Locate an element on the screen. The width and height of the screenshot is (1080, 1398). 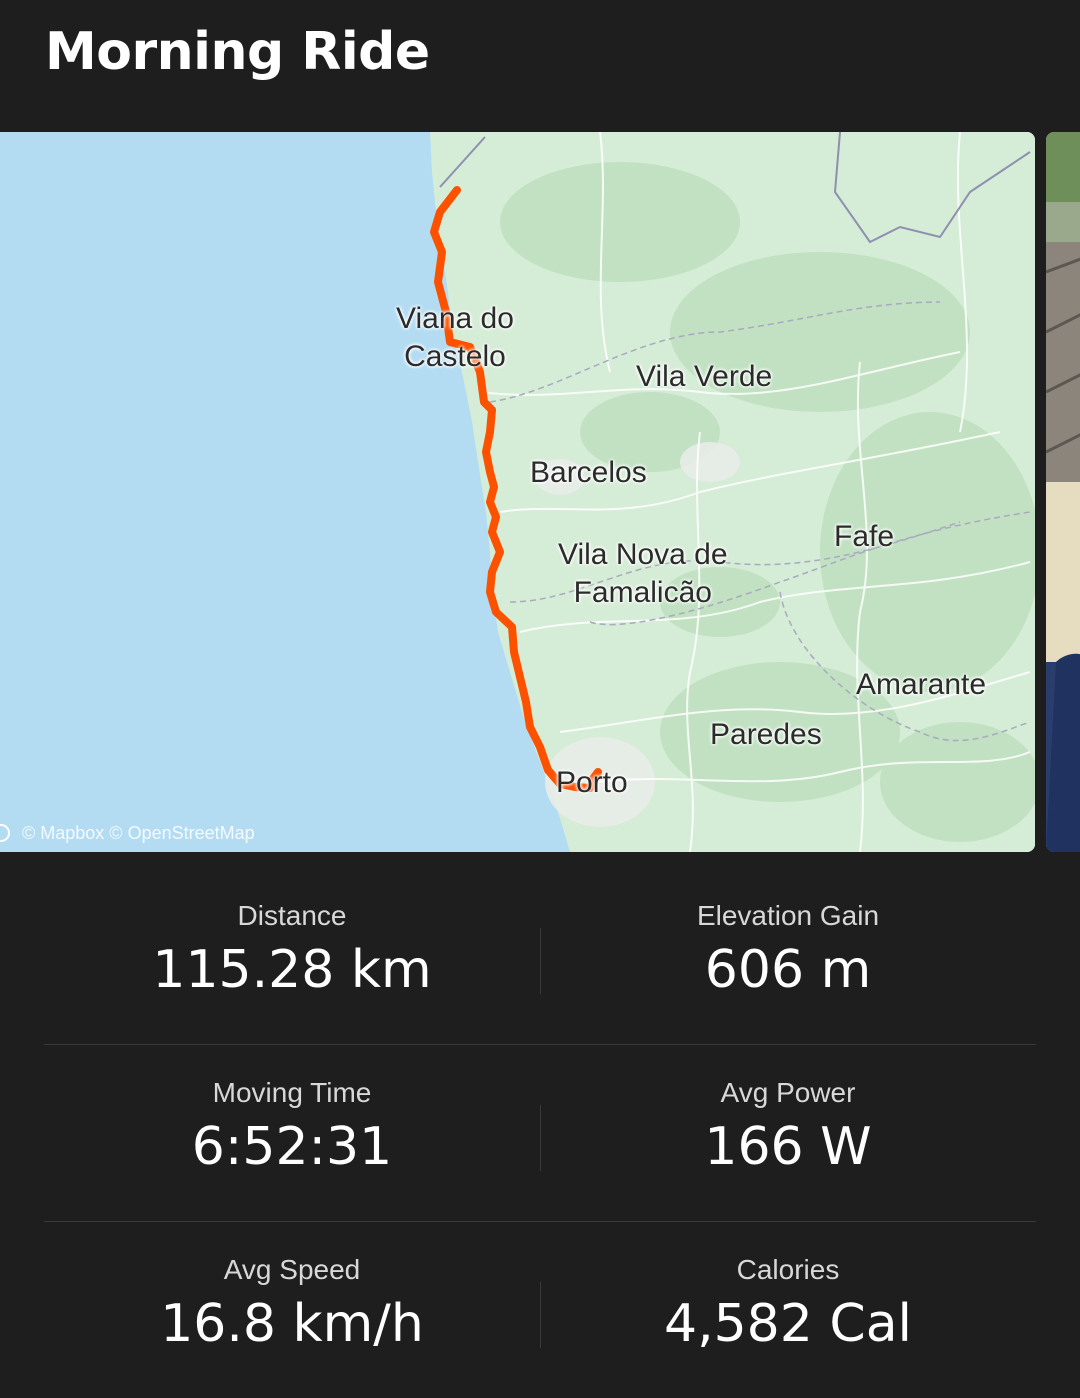
stat-distance: Distance 115.28 km is located at coordinates (292, 956).